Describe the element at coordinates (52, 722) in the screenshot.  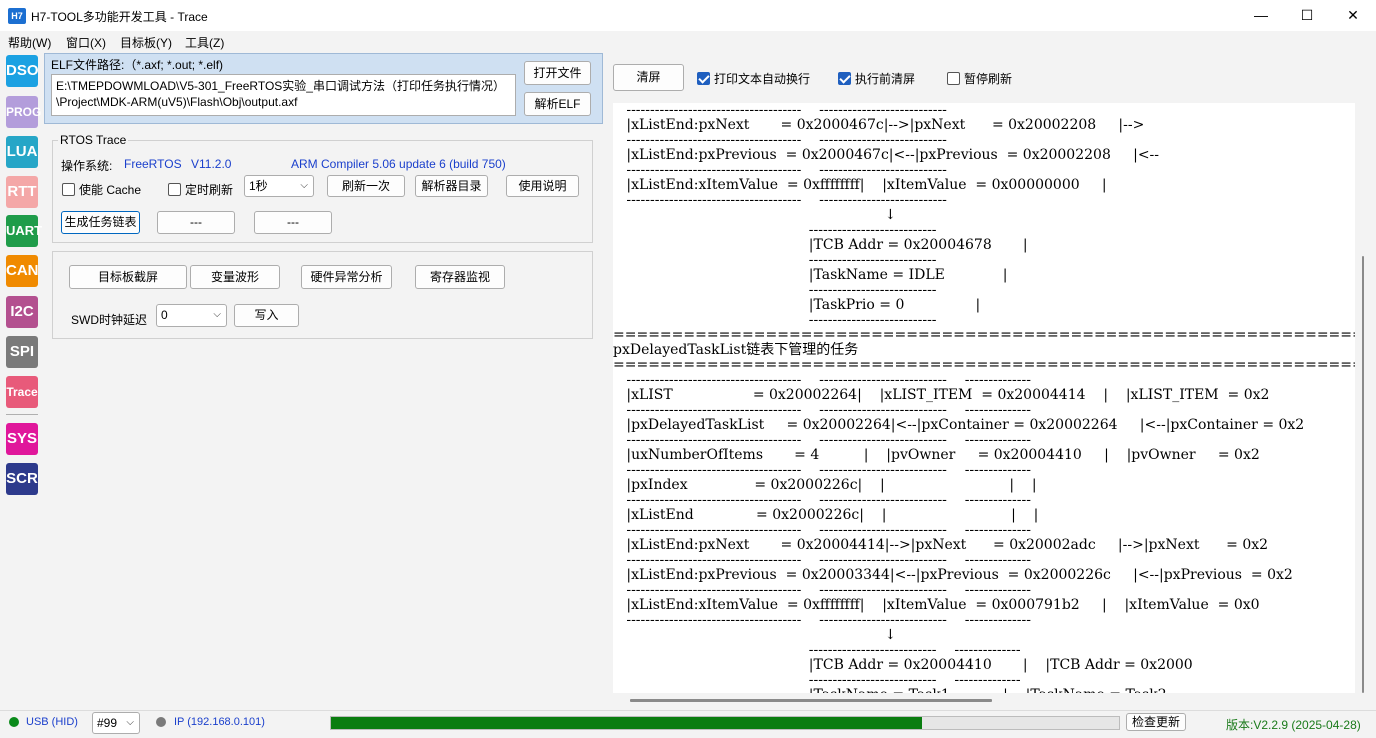
I see `usb-status: USB (HID)` at that location.